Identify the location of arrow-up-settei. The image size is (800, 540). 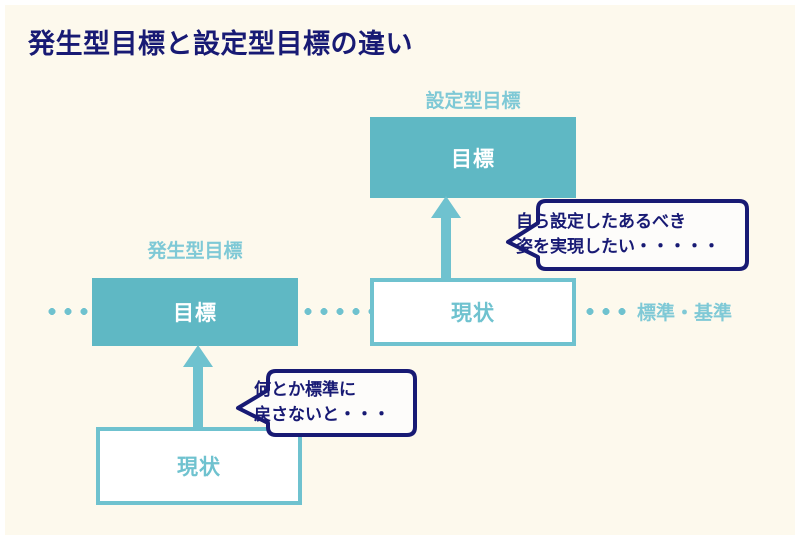
(446, 239).